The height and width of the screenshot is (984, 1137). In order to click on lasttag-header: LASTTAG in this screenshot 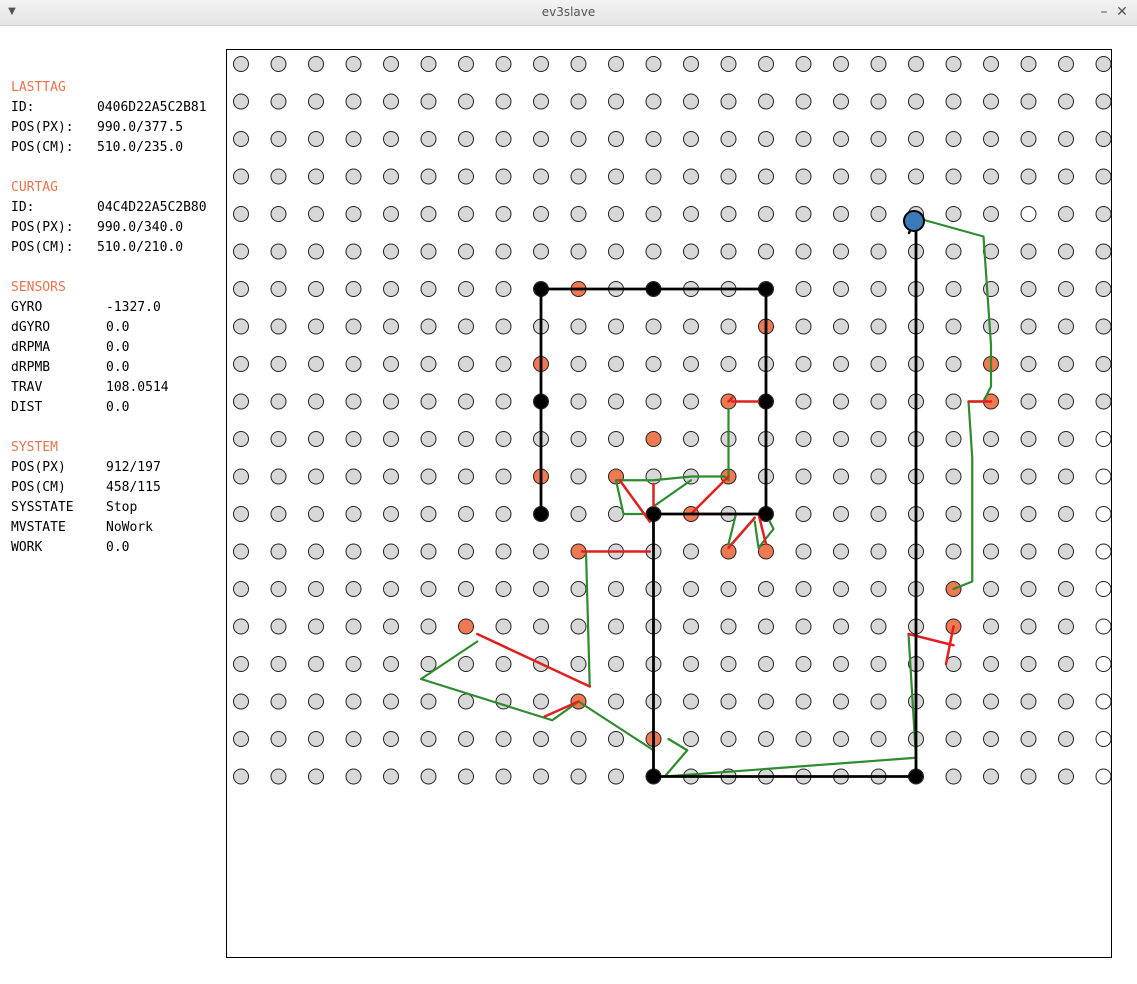, I will do `click(38, 87)`.